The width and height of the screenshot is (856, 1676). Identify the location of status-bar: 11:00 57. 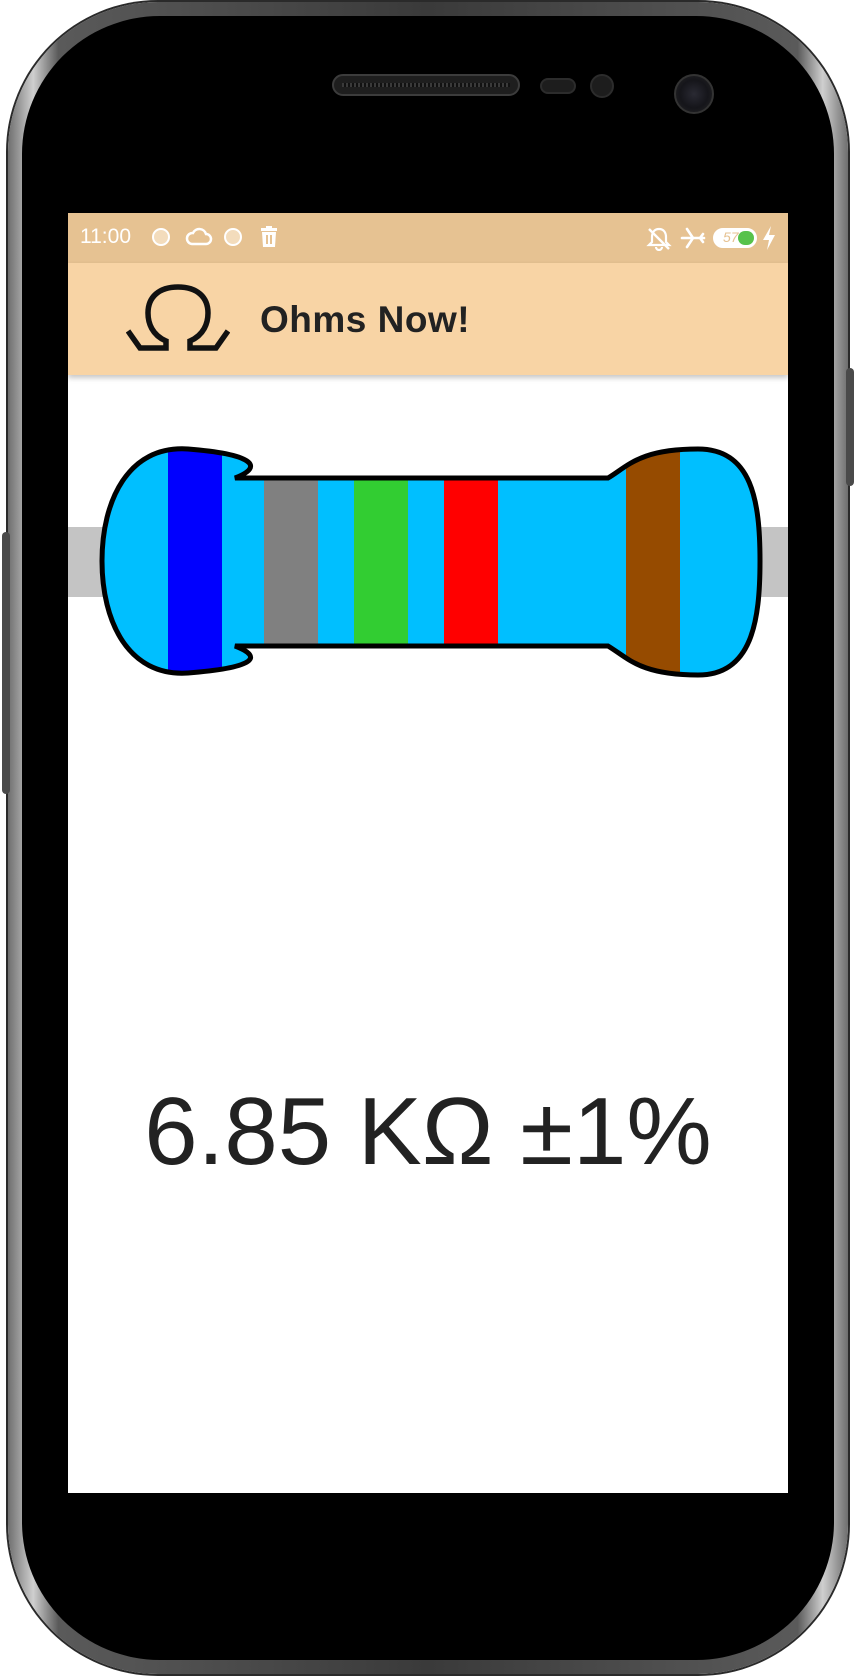
(428, 238).